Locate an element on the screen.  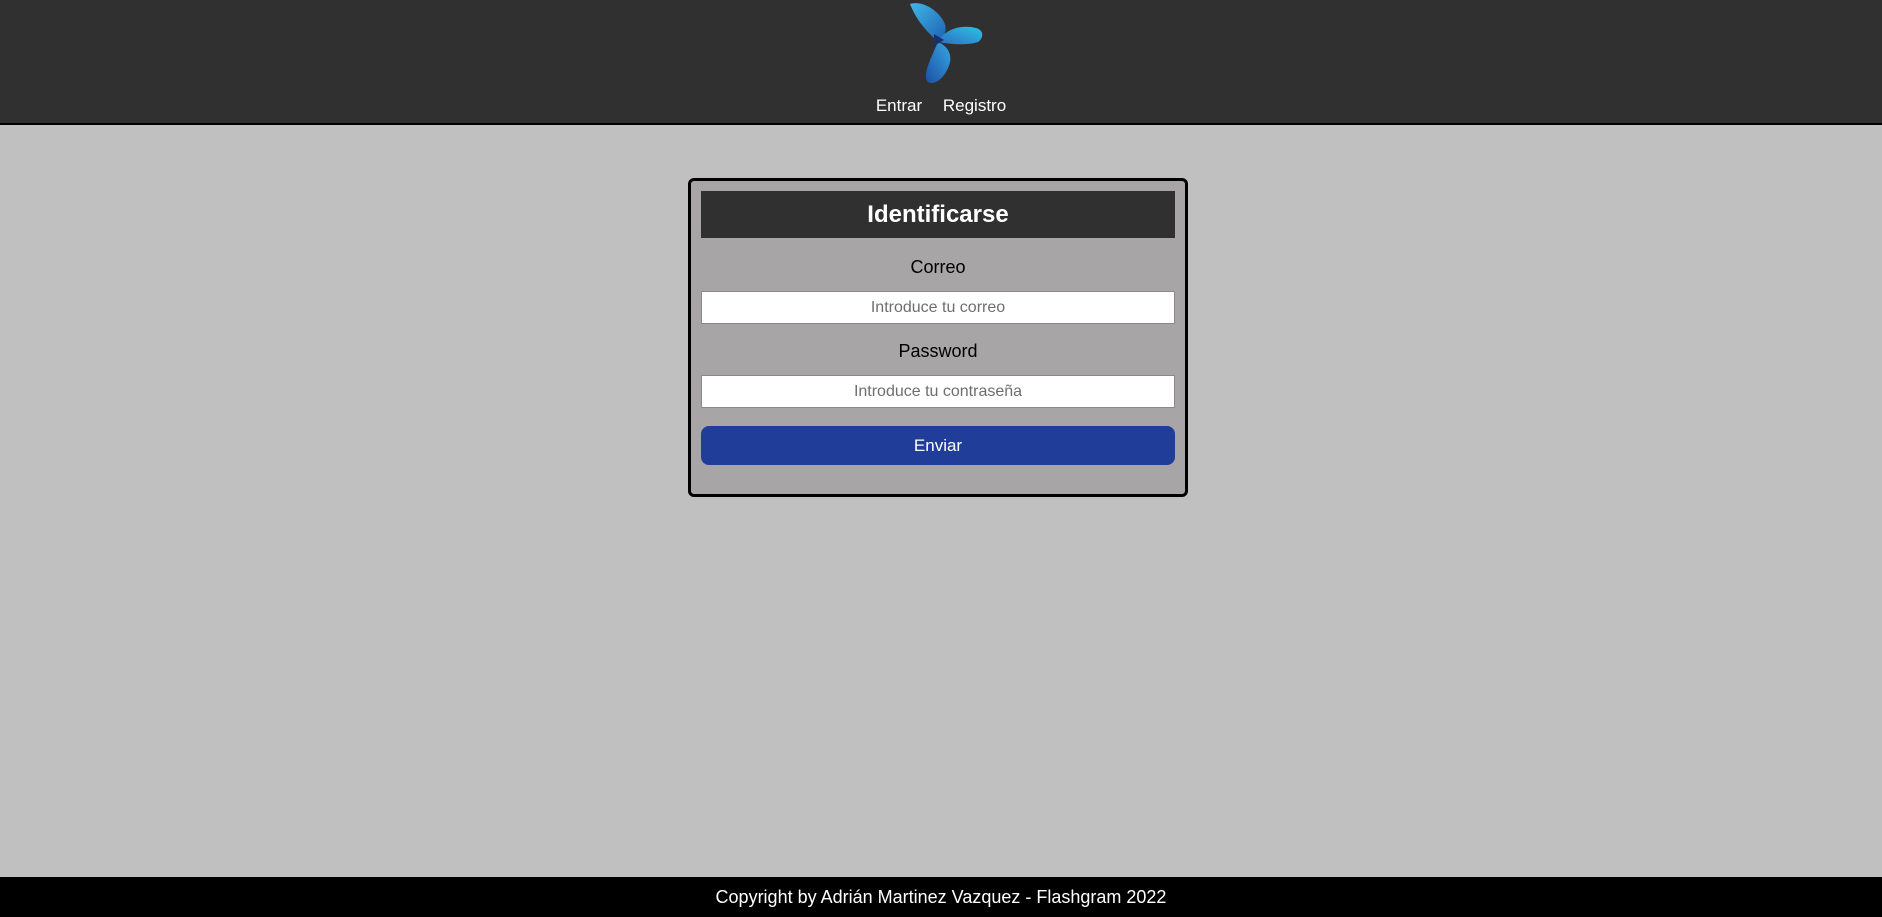
site-header: Entrar Registro is located at coordinates (941, 62).